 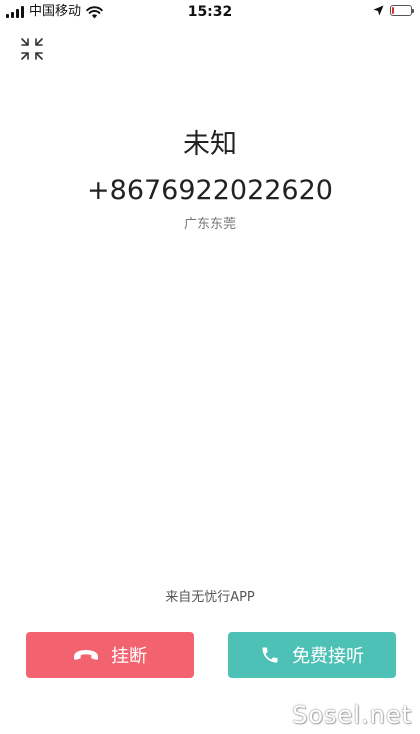 I want to click on phone-hangup-icon, so click(x=86, y=655).